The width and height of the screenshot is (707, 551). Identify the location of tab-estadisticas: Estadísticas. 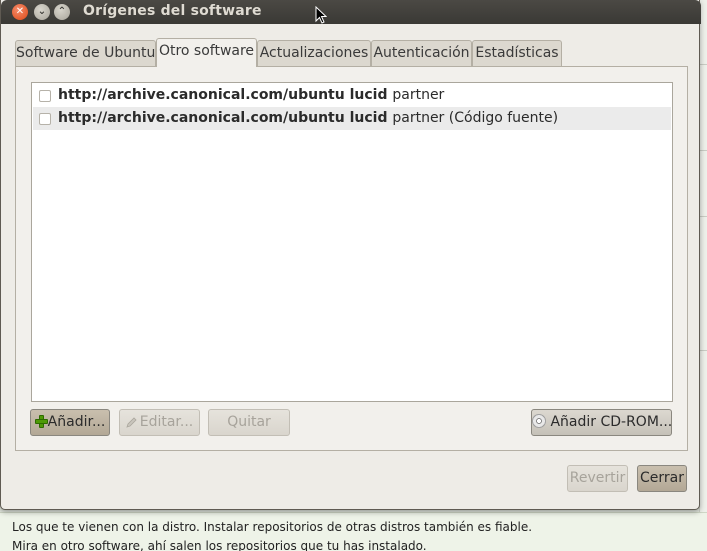
(517, 53).